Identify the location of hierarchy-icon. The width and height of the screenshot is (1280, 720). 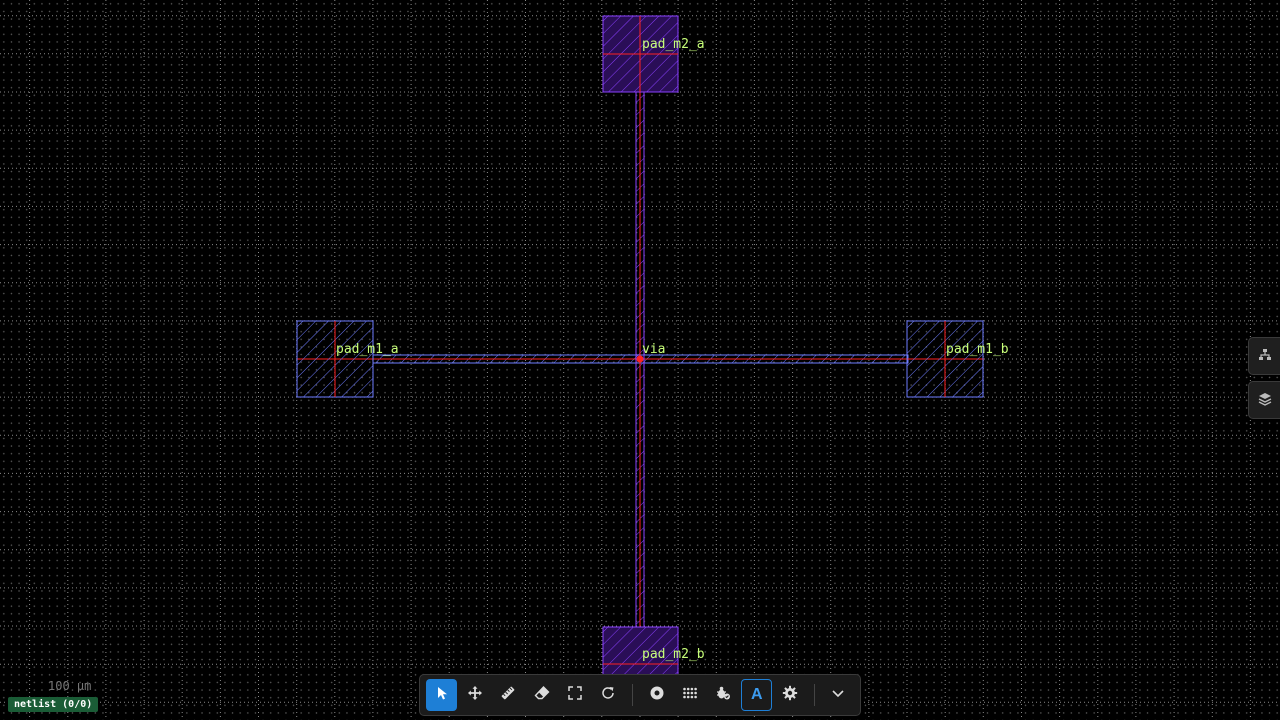
(1265, 356).